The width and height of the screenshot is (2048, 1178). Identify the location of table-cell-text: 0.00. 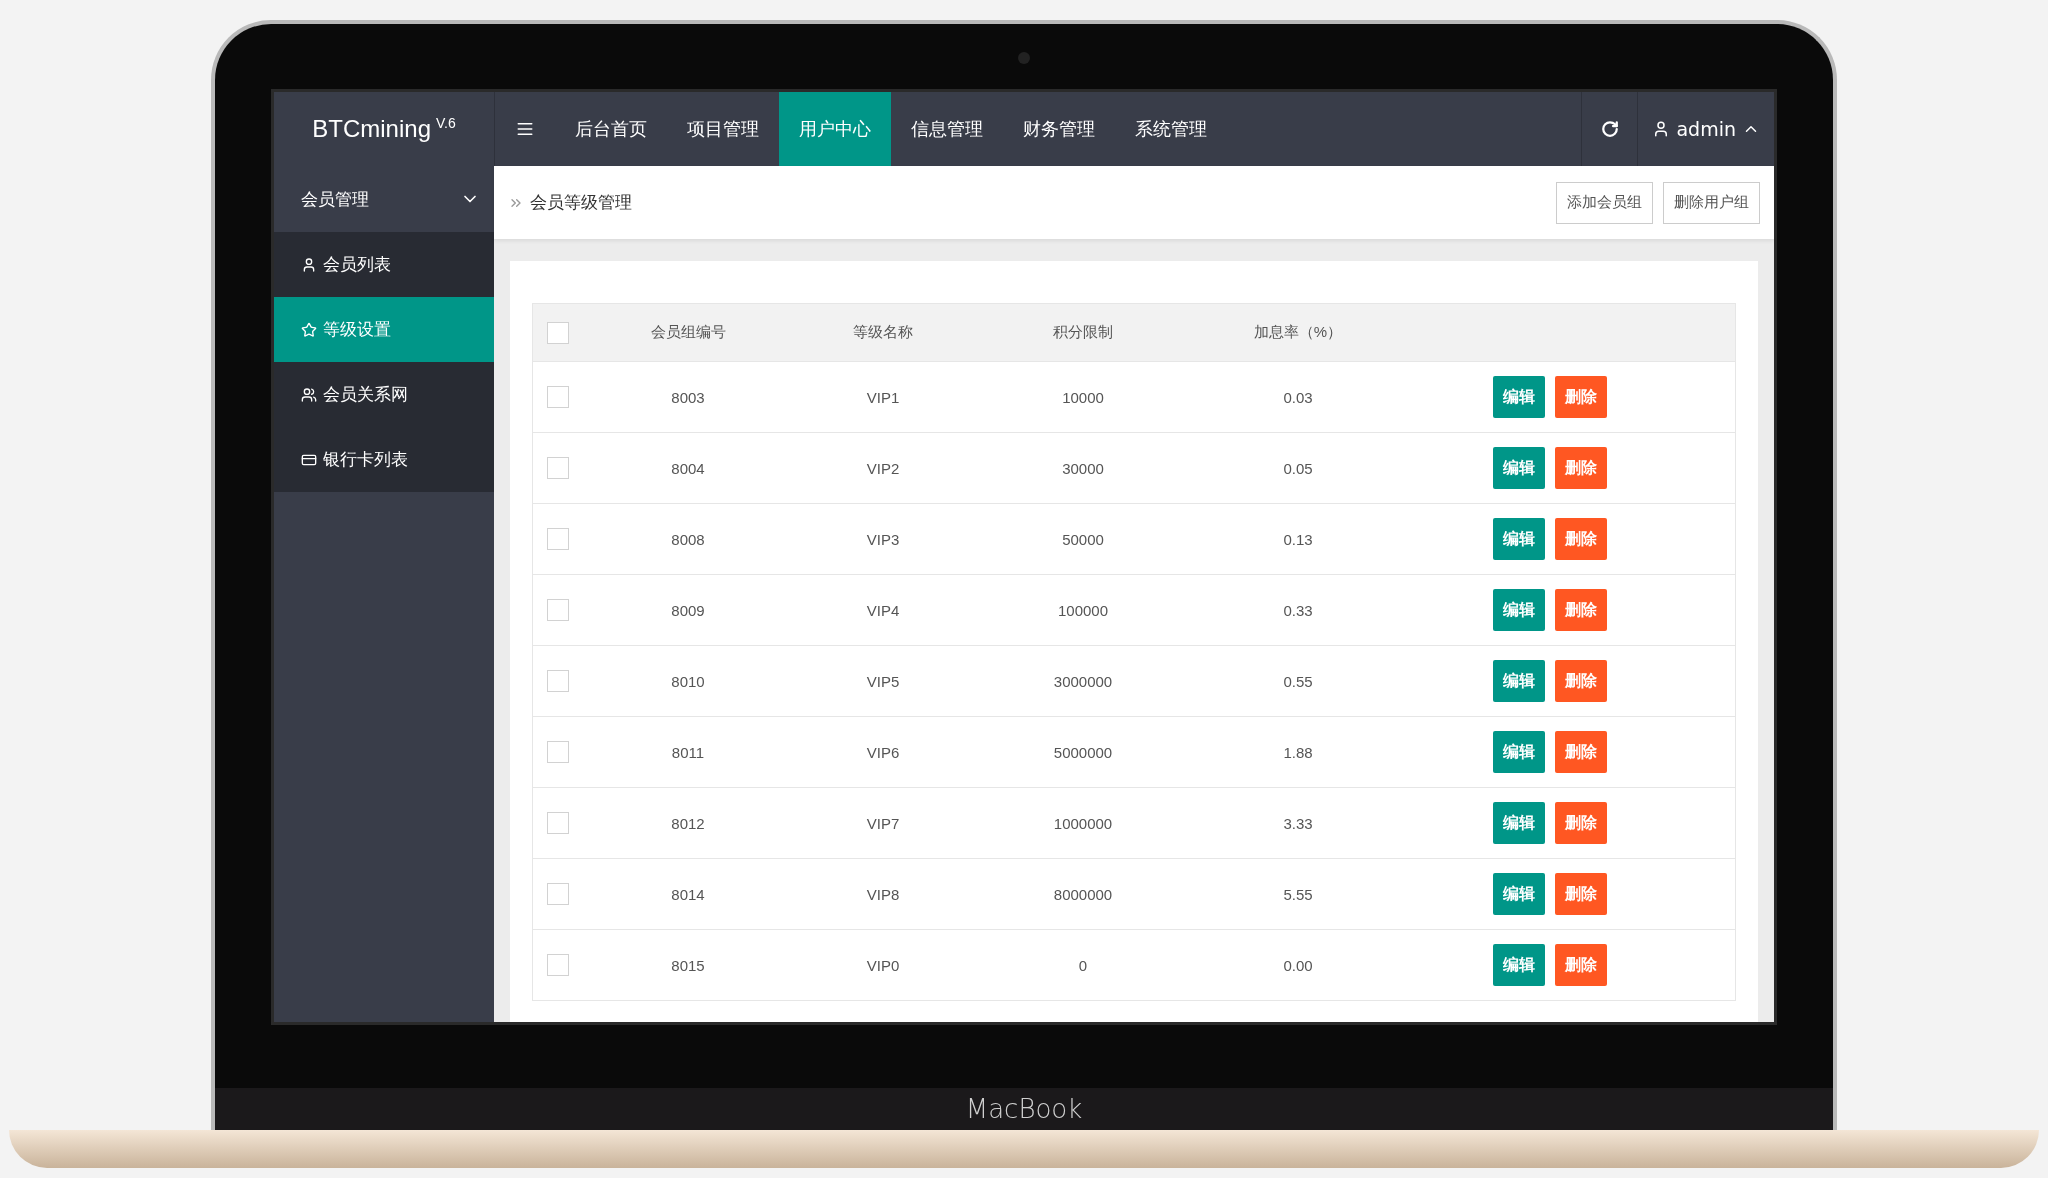
(1298, 965).